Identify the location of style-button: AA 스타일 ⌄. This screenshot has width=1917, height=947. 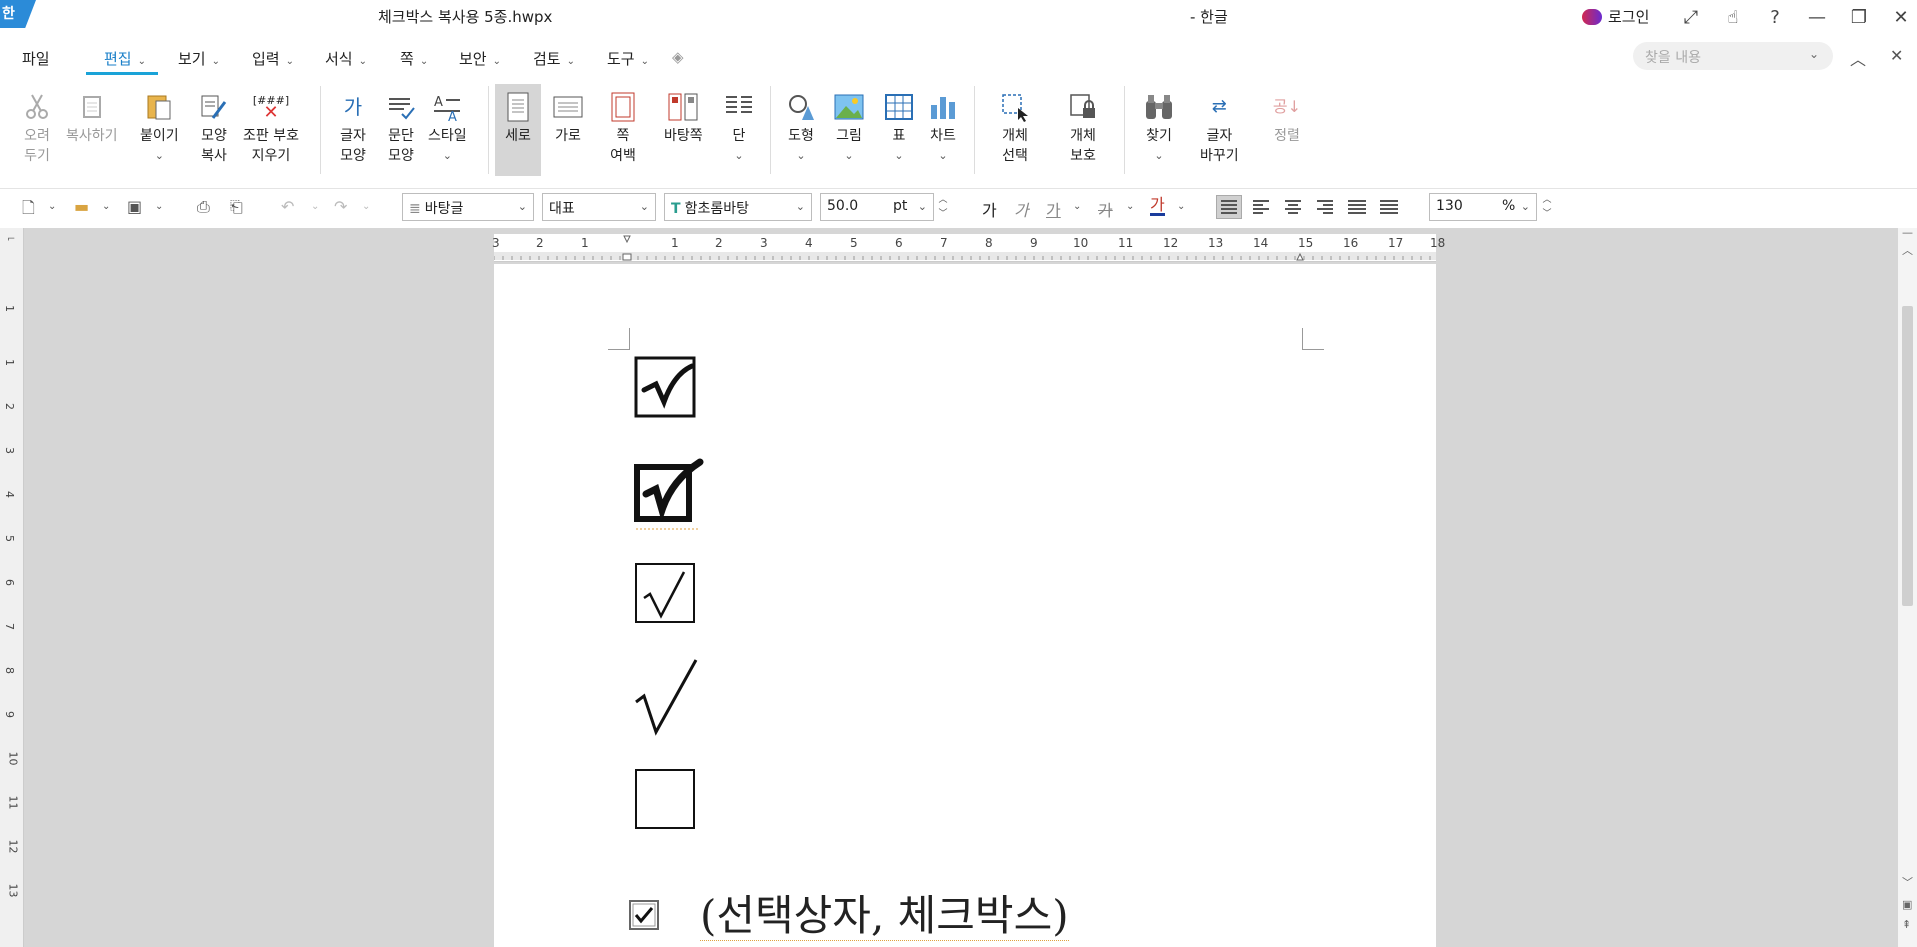
(447, 128).